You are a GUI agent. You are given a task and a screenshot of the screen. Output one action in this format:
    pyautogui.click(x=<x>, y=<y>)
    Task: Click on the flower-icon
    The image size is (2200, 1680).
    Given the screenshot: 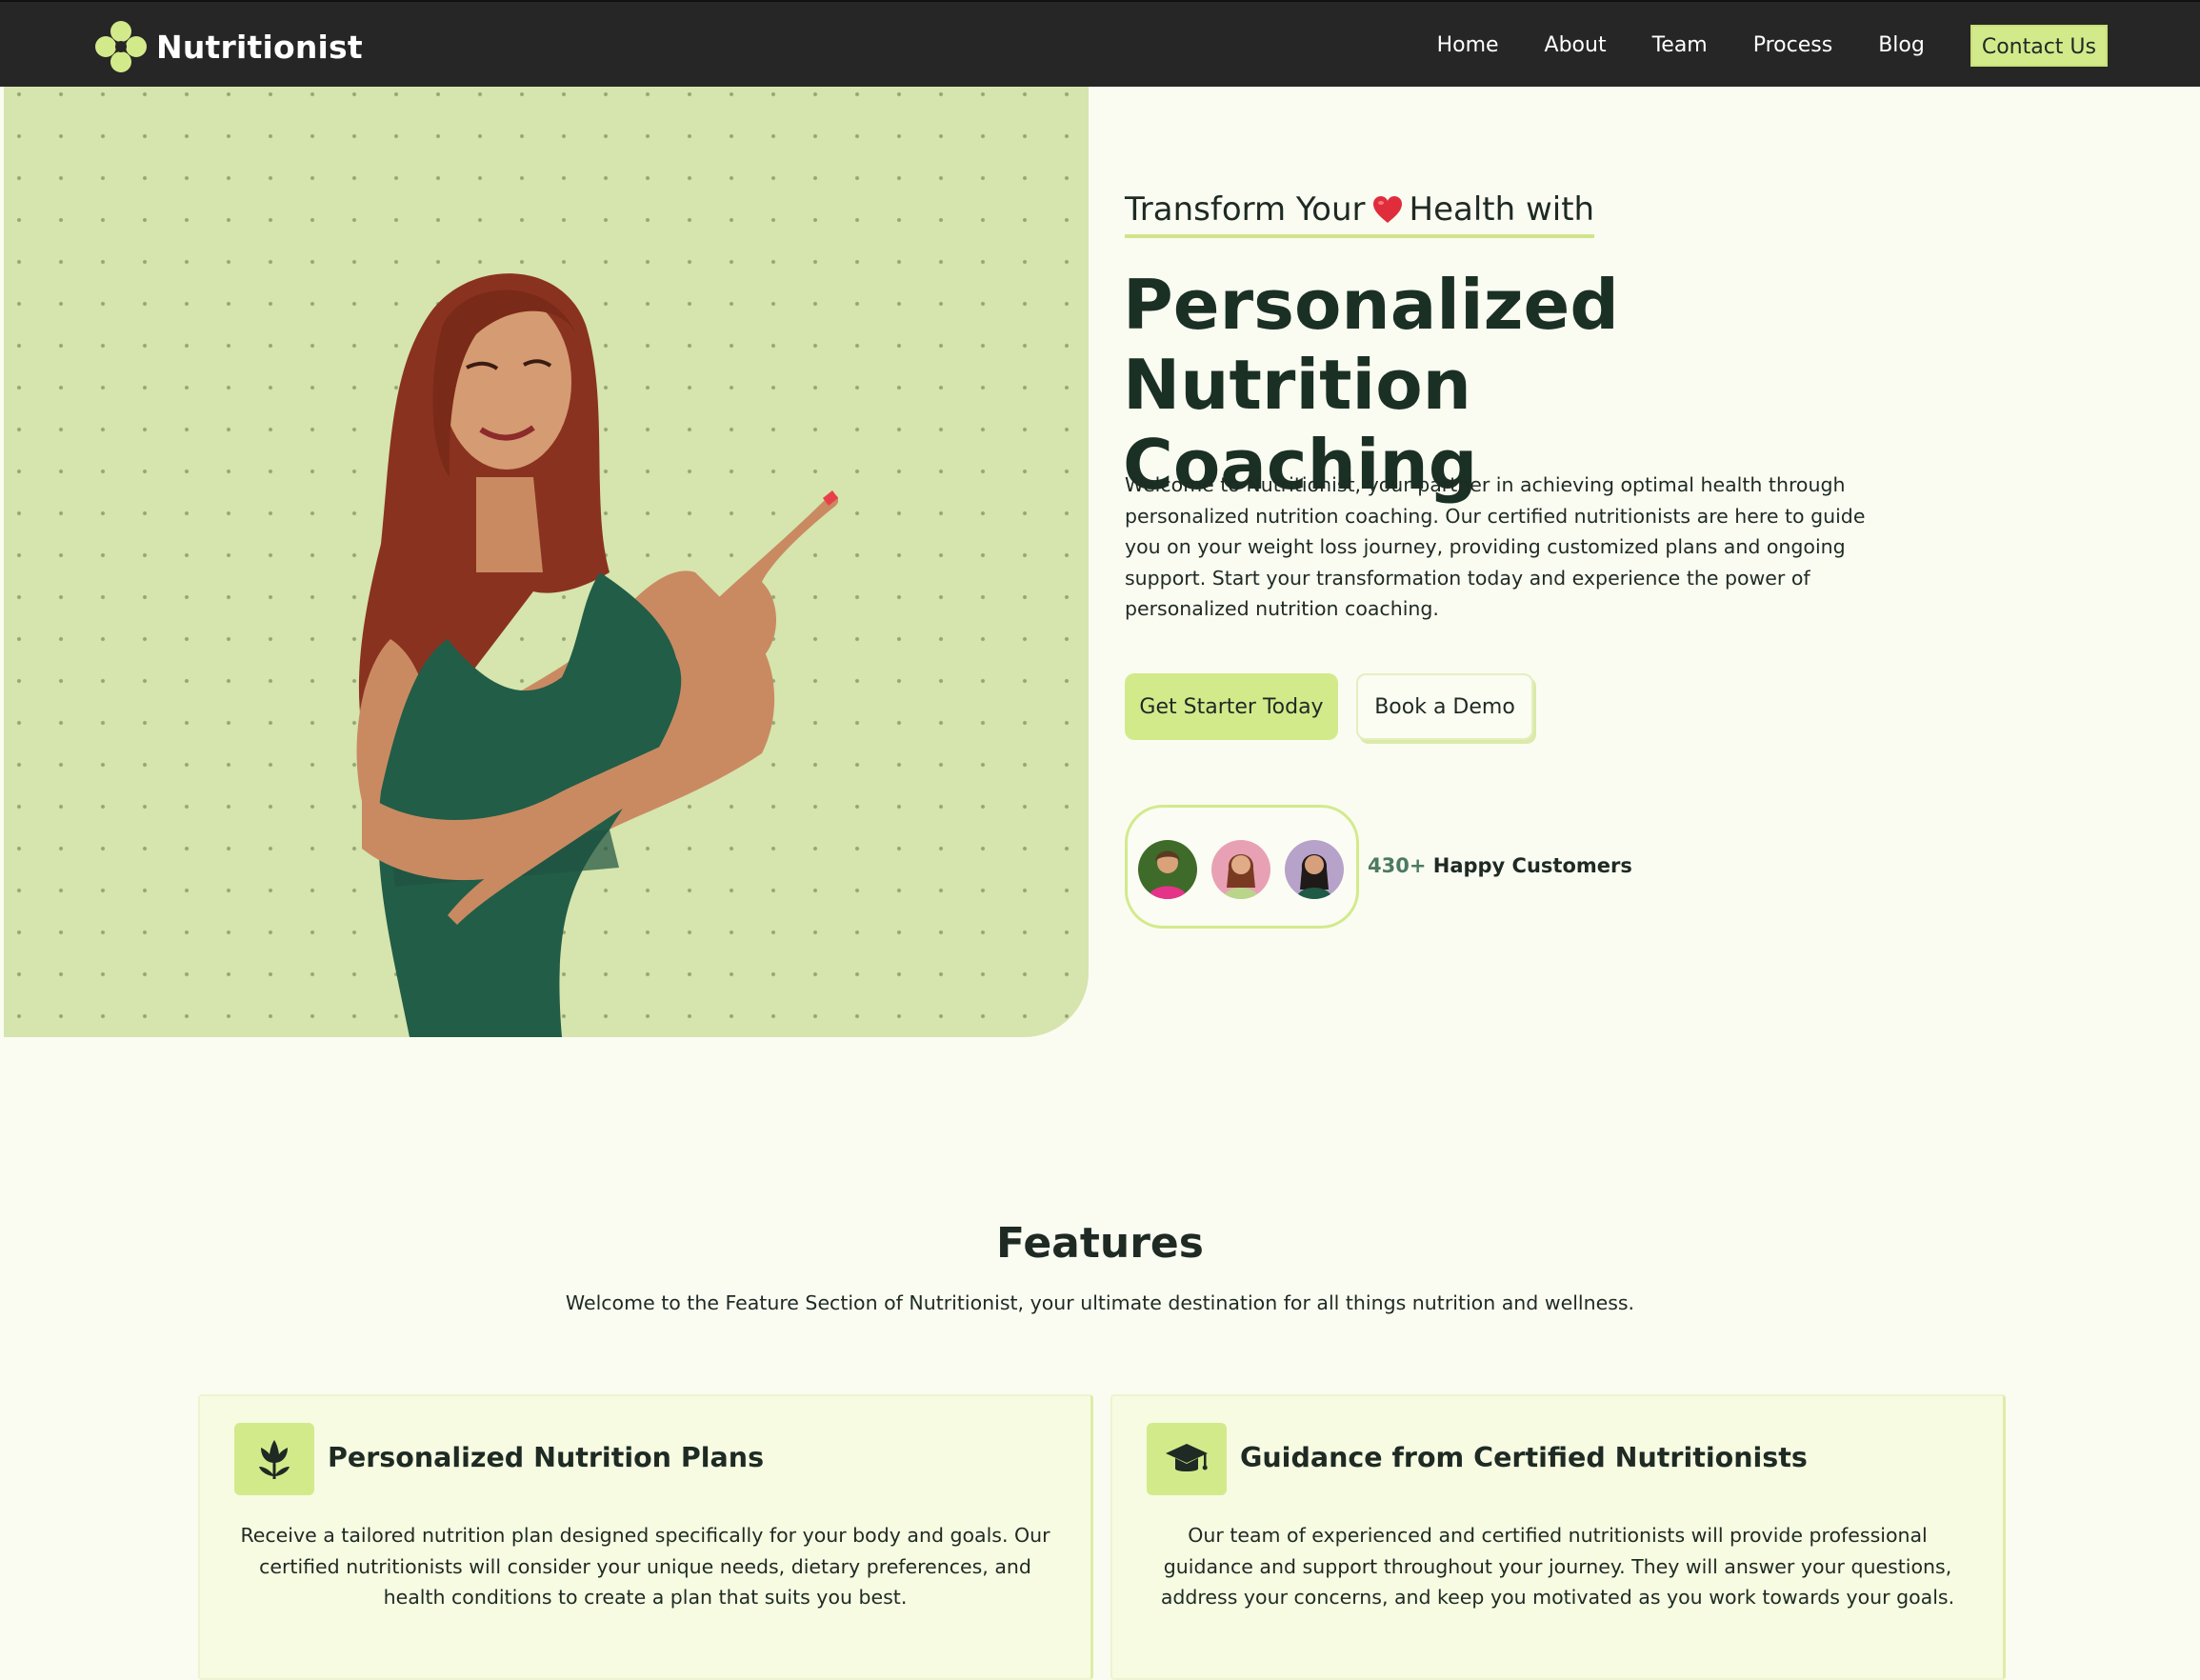 What is the action you would take?
    pyautogui.click(x=274, y=1459)
    